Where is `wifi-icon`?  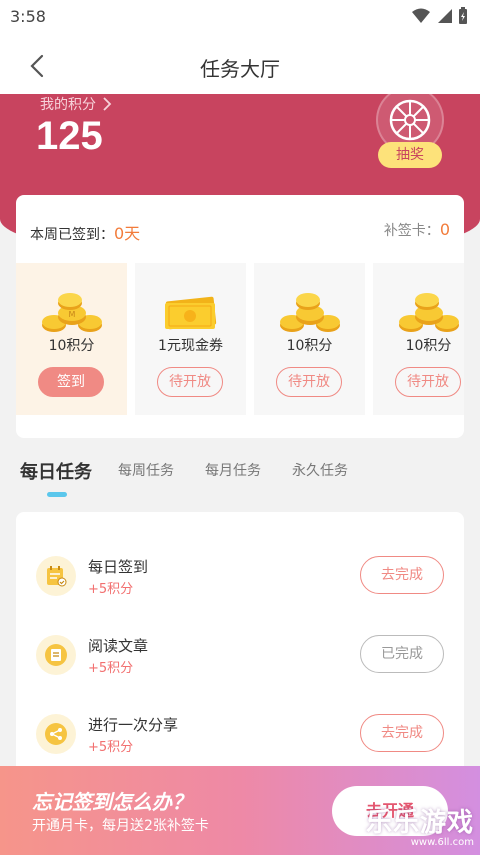 wifi-icon is located at coordinates (421, 15).